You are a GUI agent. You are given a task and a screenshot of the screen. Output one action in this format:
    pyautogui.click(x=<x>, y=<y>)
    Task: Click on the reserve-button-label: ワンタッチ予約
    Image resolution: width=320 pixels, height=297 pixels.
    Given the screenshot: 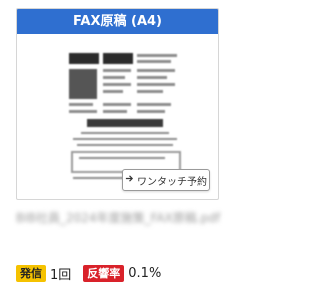 What is the action you would take?
    pyautogui.click(x=172, y=182)
    